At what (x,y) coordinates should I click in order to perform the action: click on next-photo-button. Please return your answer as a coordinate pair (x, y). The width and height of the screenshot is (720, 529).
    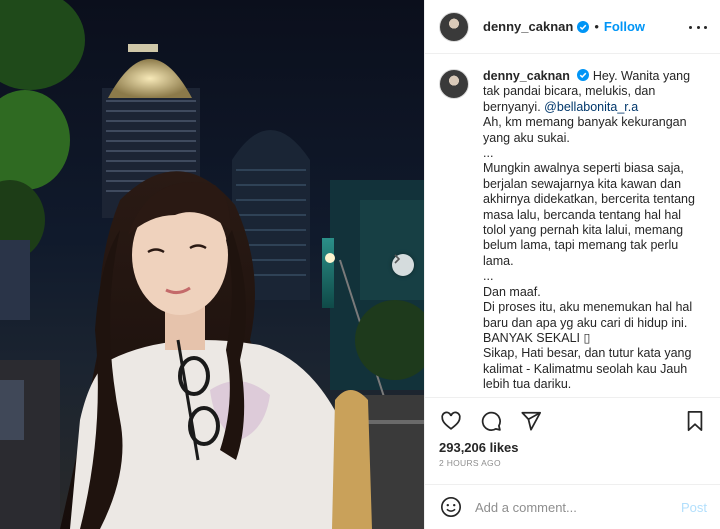
    Looking at the image, I should click on (403, 265).